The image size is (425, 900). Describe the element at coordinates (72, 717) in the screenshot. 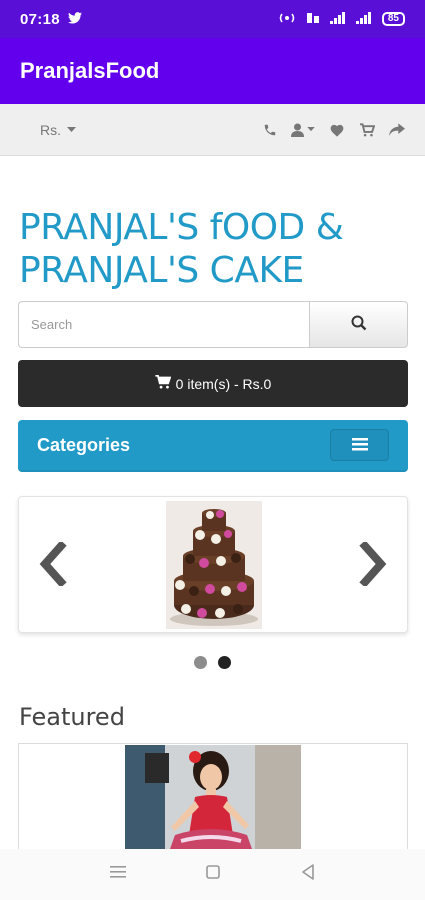

I see `featured-heading: Featured` at that location.